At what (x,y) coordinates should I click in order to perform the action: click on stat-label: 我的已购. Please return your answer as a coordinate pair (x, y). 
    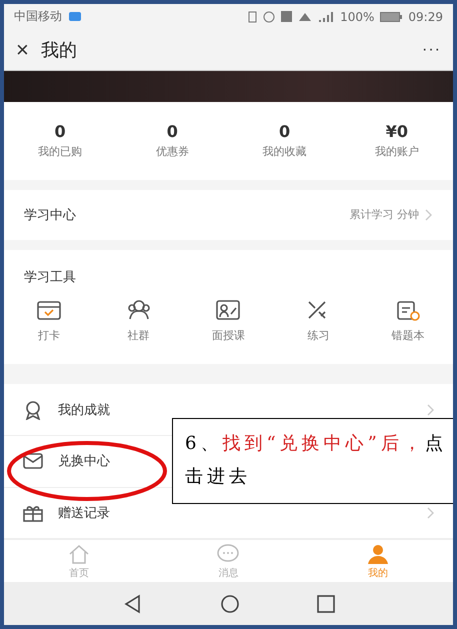
    Looking at the image, I should click on (60, 152).